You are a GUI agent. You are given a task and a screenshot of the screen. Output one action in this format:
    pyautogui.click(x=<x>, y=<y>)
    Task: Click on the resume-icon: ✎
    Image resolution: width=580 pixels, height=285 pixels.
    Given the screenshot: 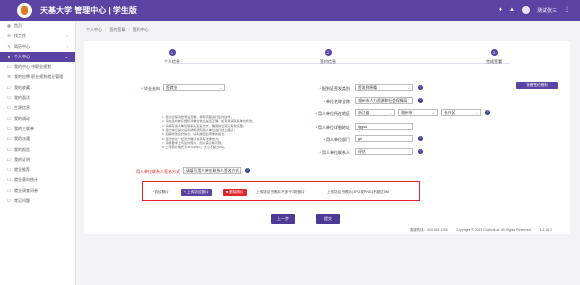 What is the action you would take?
    pyautogui.click(x=9, y=46)
    